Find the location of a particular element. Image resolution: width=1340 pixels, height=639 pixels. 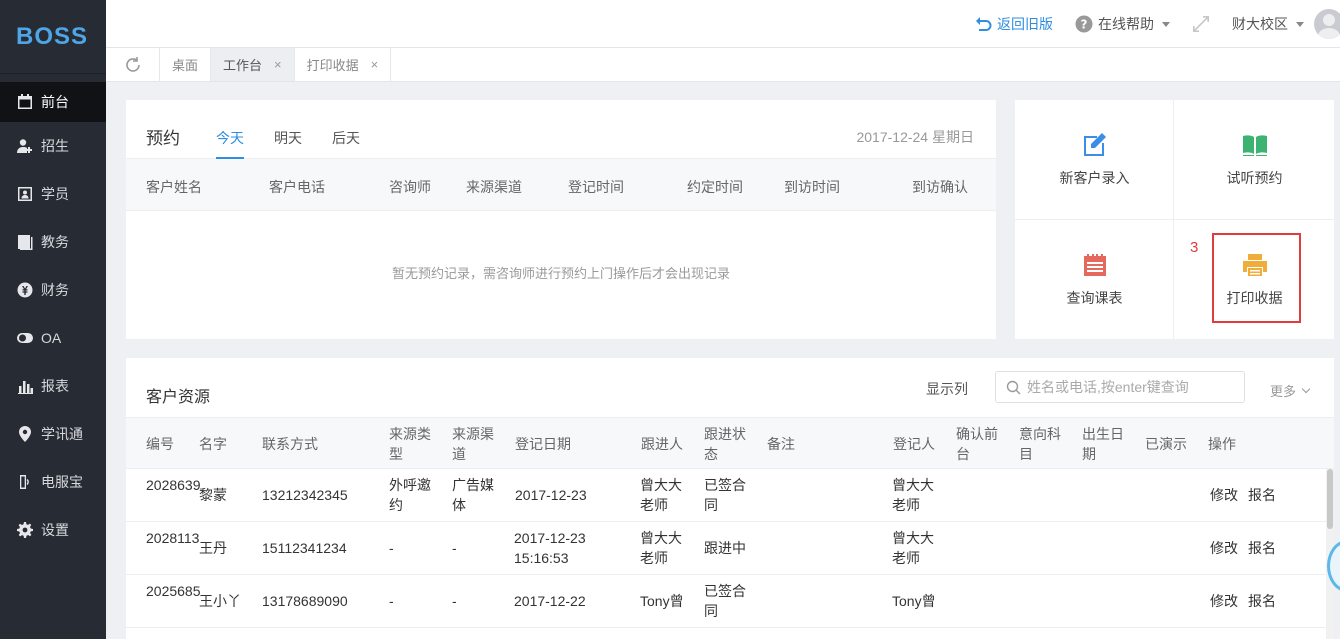

yen-icon is located at coordinates (25, 290).